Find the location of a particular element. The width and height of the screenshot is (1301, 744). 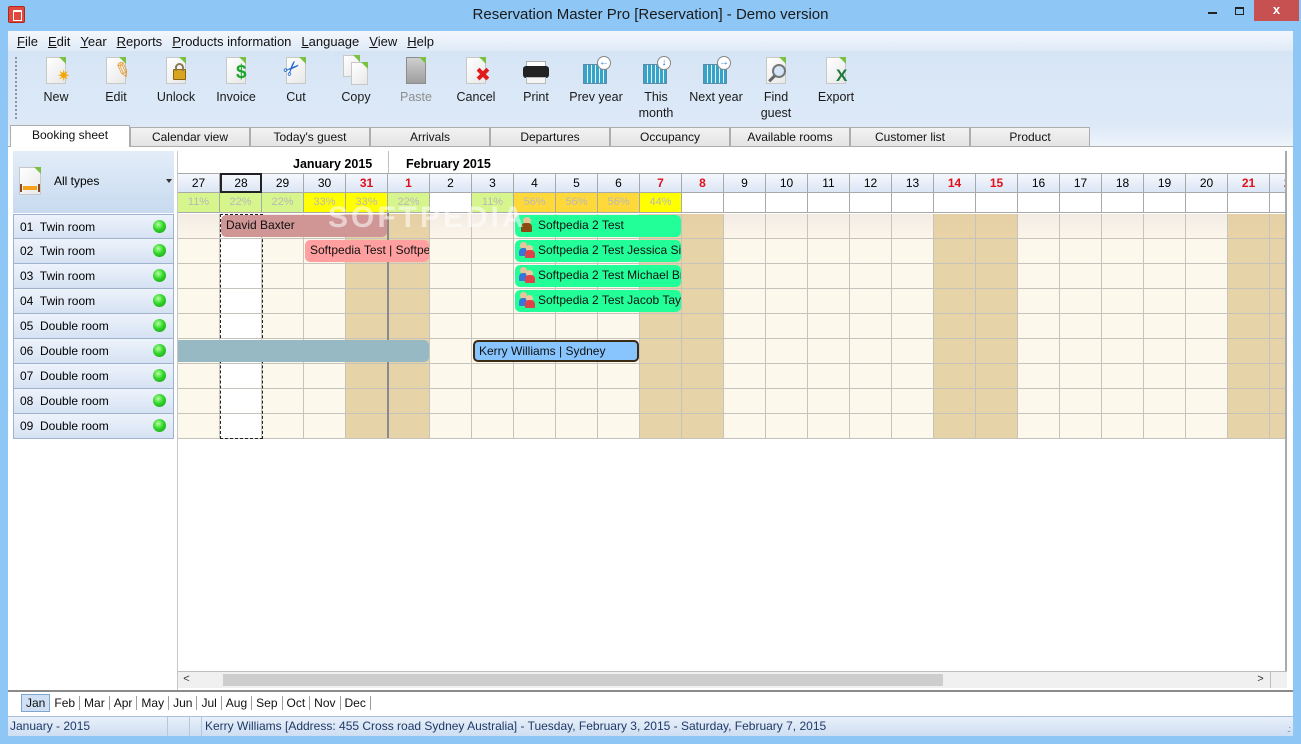

room-row: 02 Twin room is located at coordinates (93, 251).